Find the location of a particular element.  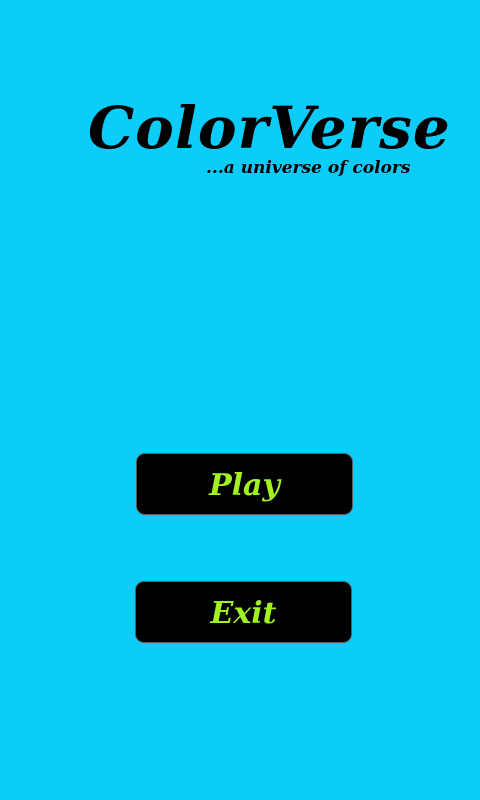

exit-button: Exit is located at coordinates (243, 612).